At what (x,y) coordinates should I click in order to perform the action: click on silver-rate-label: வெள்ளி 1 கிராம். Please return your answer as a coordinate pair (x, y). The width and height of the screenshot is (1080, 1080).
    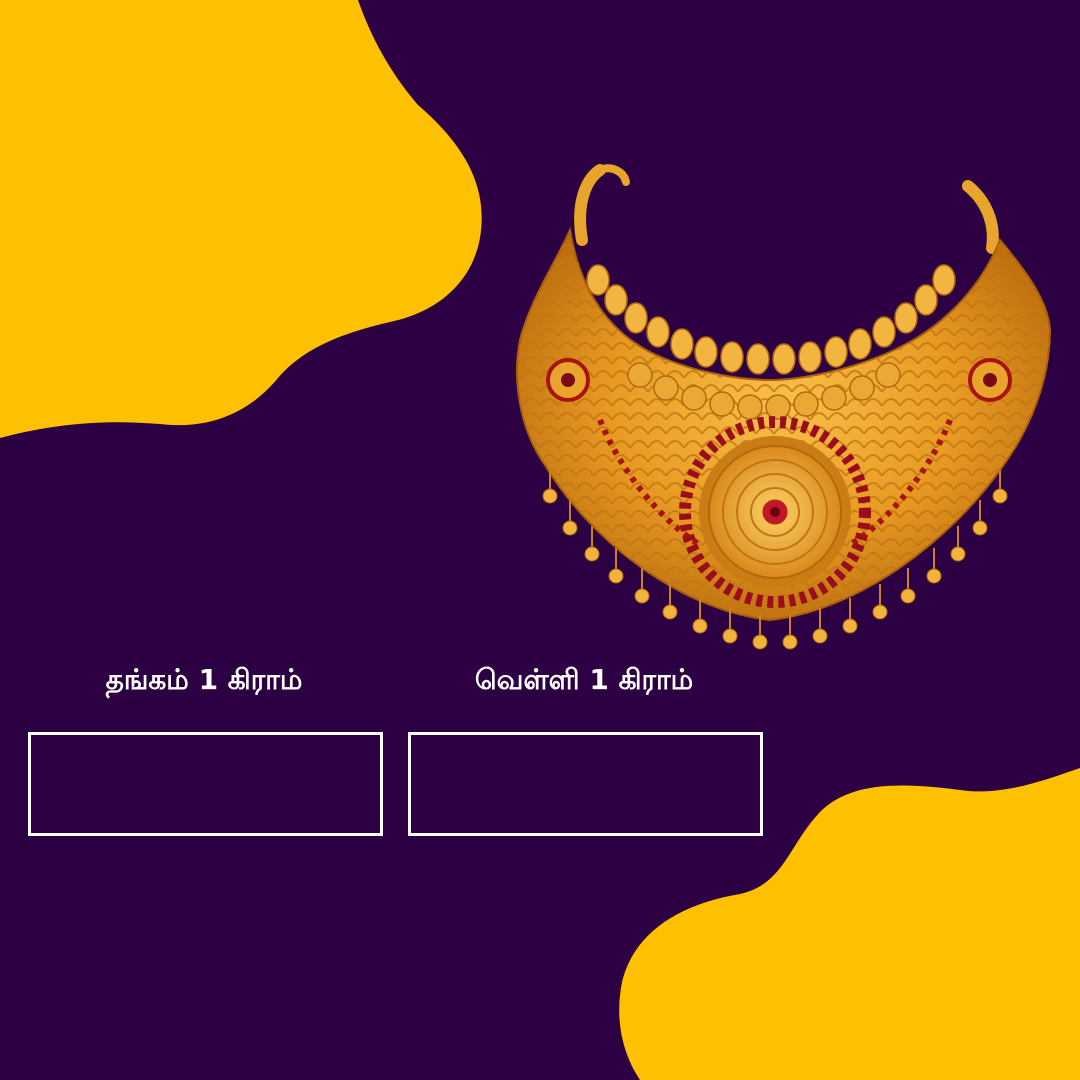
    Looking at the image, I should click on (584, 679).